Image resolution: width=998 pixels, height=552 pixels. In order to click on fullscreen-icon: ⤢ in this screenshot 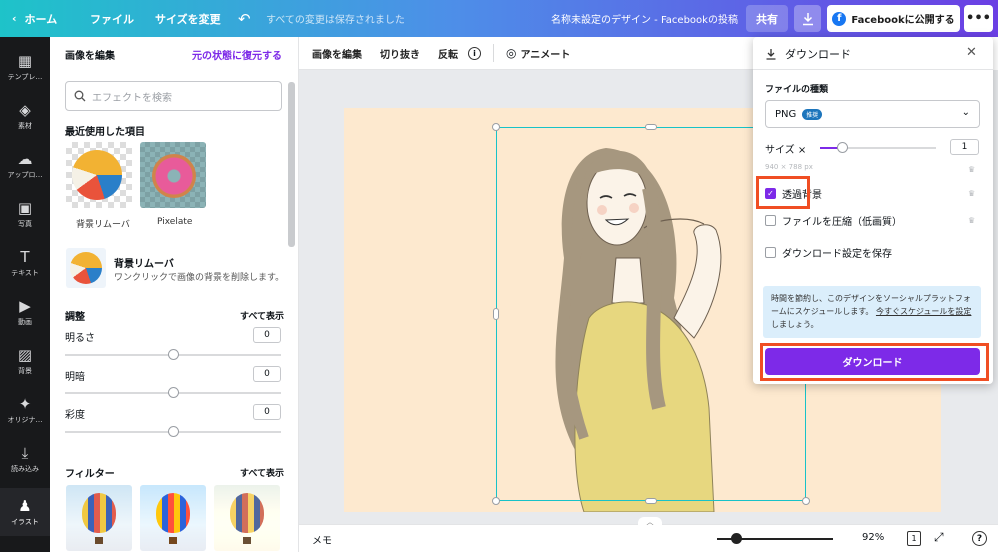, I will do `click(939, 537)`.